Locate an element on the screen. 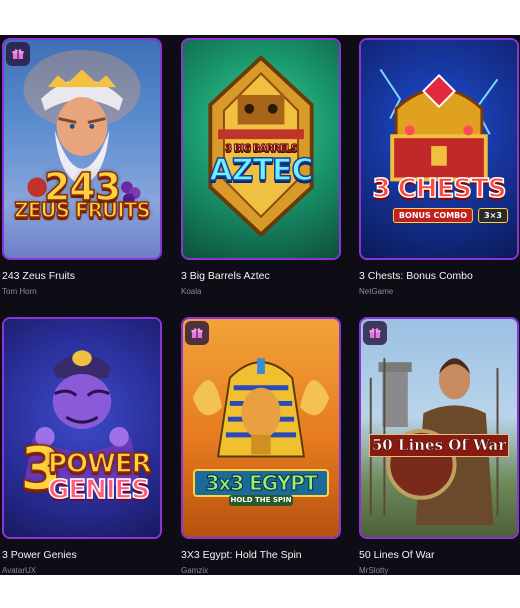 Image resolution: width=520 pixels, height=608 pixels. game-card: 3 POWER GENIES 3 Power Genies AvatarUX is located at coordinates (82, 446).